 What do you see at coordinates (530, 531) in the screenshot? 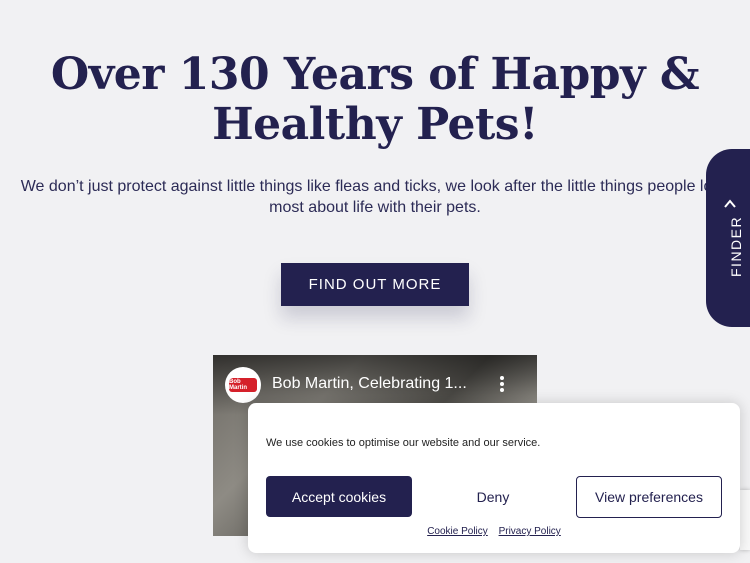
I see `privacy-policy-link: Privacy Policy` at bounding box center [530, 531].